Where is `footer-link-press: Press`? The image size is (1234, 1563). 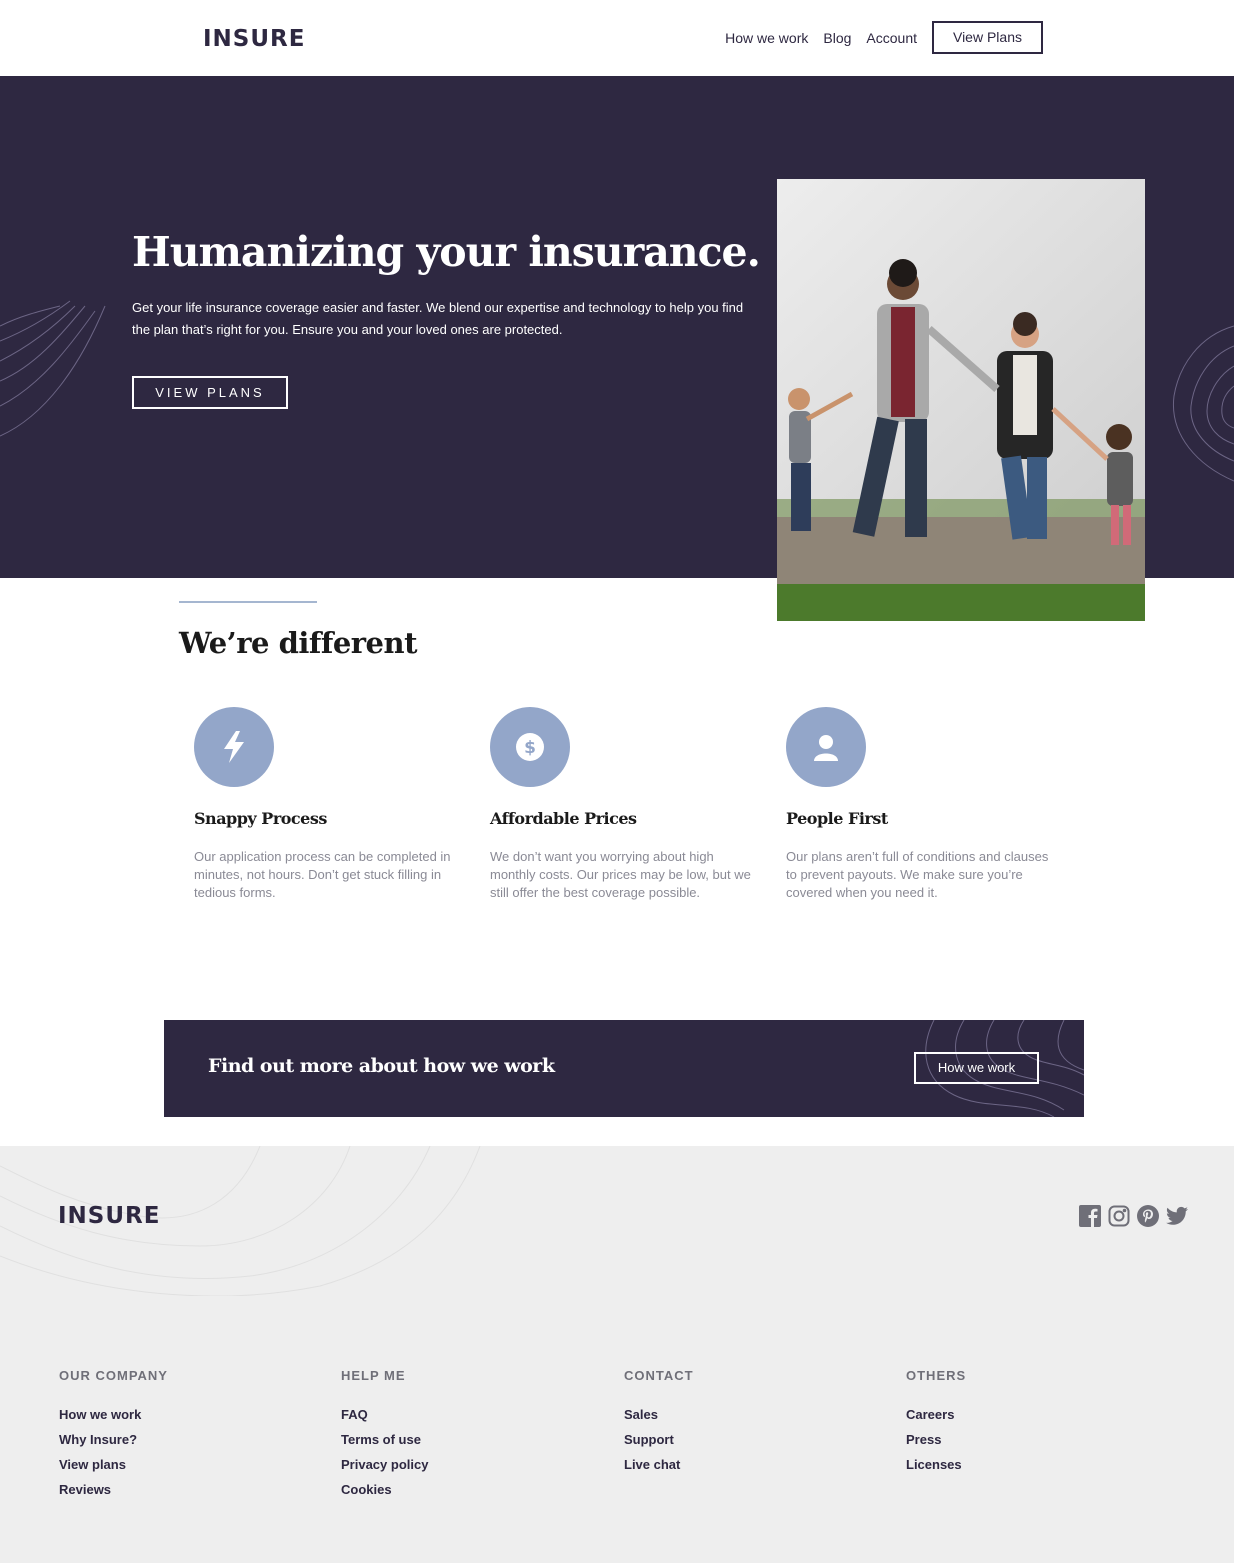 footer-link-press: Press is located at coordinates (936, 1440).